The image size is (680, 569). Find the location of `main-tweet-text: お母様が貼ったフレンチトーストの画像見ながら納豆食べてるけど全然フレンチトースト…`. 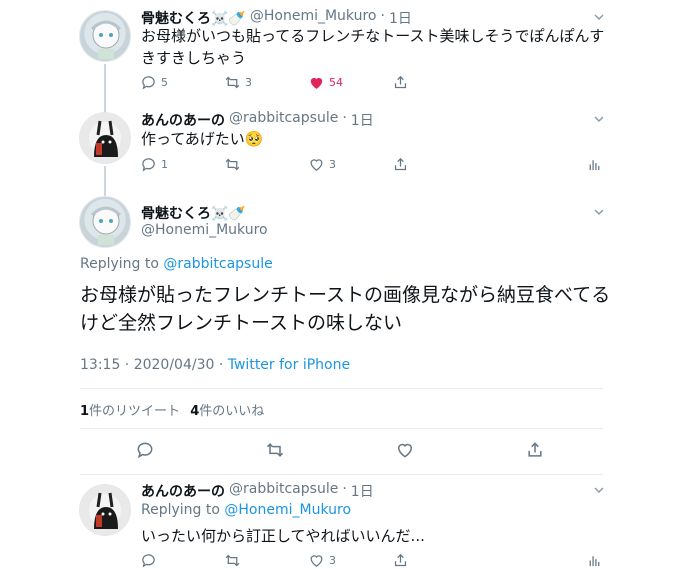

main-tweet-text: お母様が貼ったフレンチトーストの画像見ながら納豆食べてるけど全然フレンチトースト… is located at coordinates (345, 309).